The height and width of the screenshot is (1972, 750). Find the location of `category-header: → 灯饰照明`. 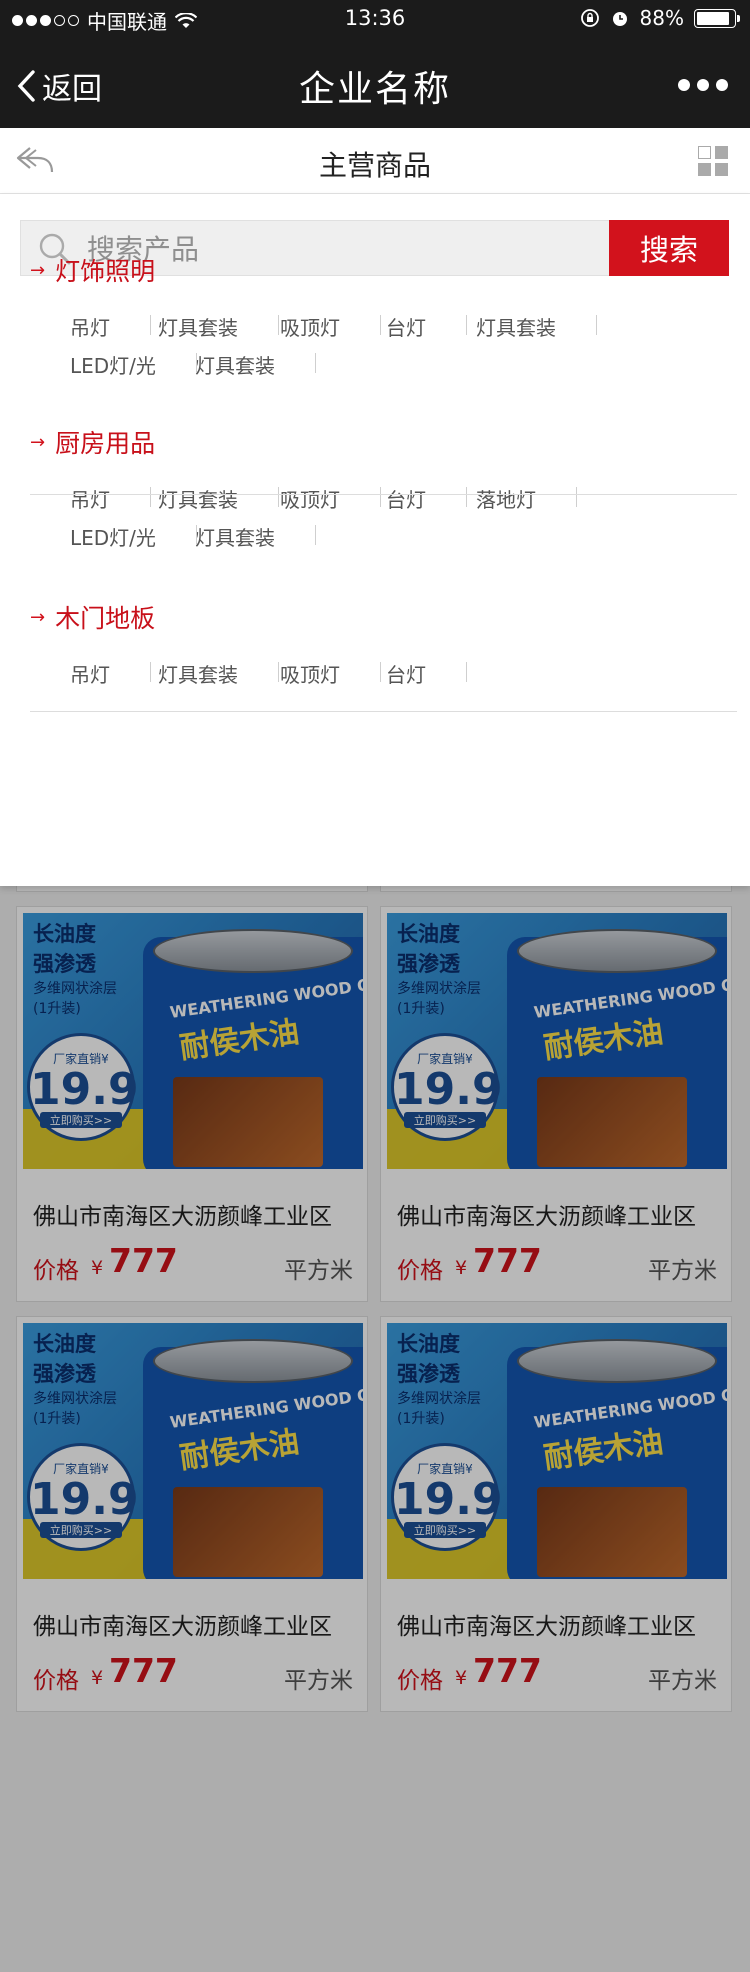

category-header: → 灯饰照明 is located at coordinates (92, 270).